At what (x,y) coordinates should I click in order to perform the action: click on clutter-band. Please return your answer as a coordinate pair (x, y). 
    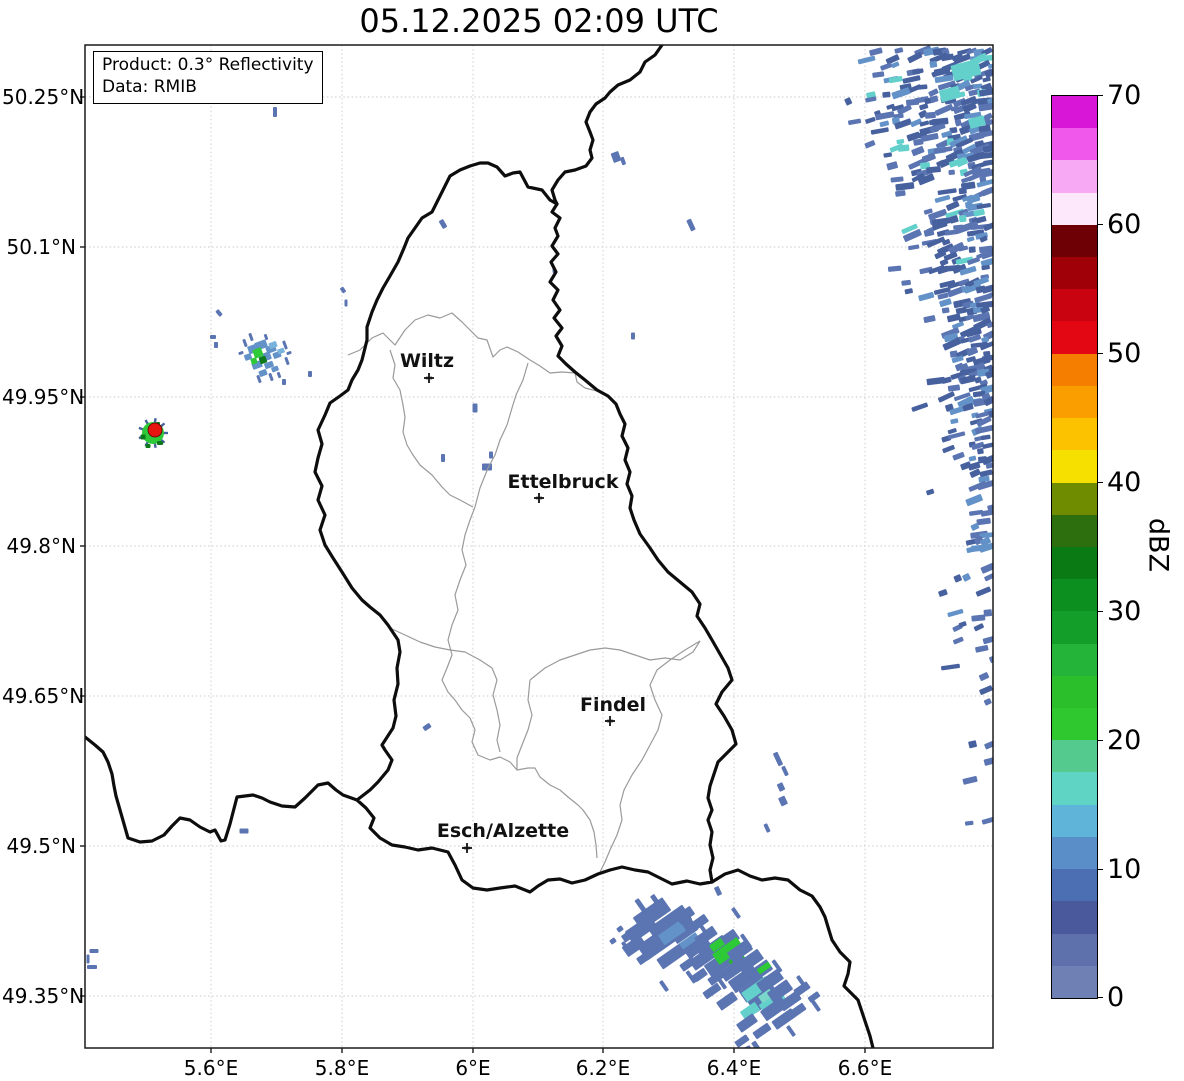
    Looking at the image, I should click on (918, 435).